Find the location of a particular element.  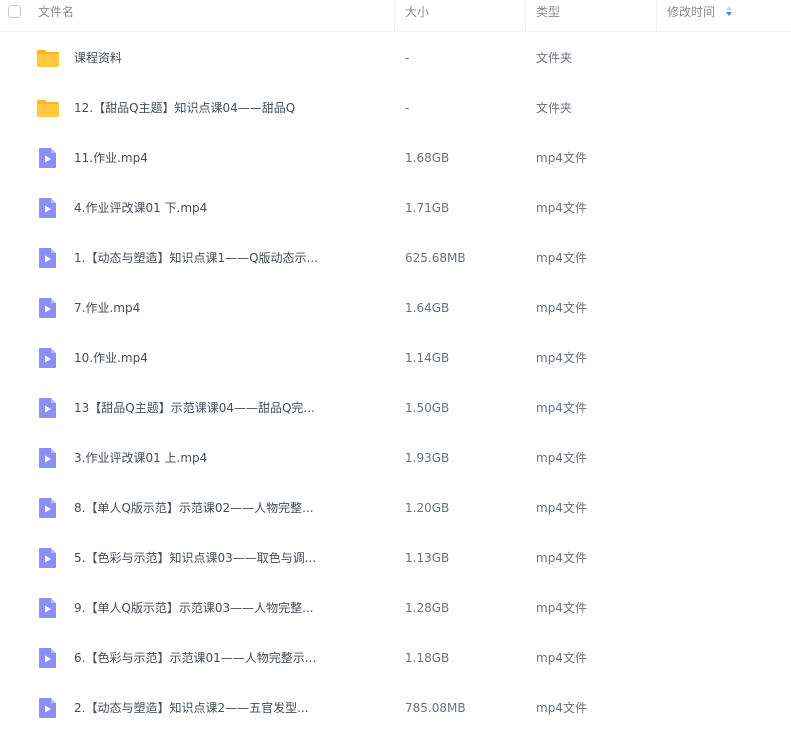

file-row: 6.【色彩与示范】示范课01——人物完整示... 1.18GB mp4文件 is located at coordinates (395, 658).